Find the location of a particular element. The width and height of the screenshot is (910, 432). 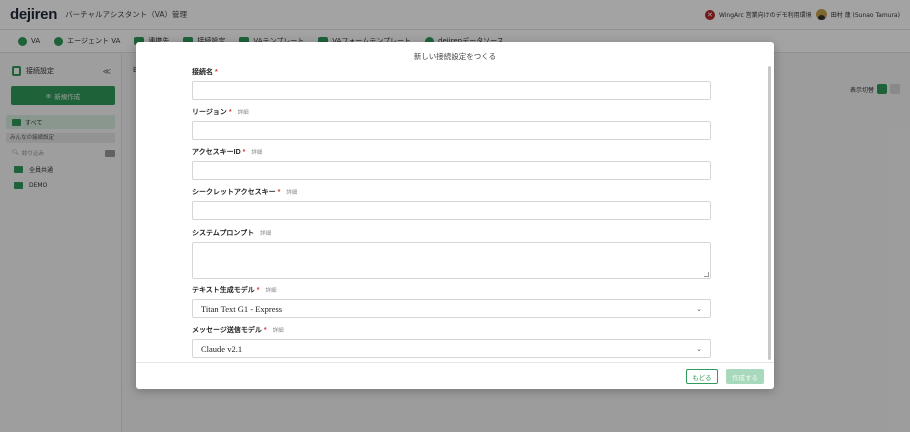

field-label: テキスト生成モデル is located at coordinates (223, 290).